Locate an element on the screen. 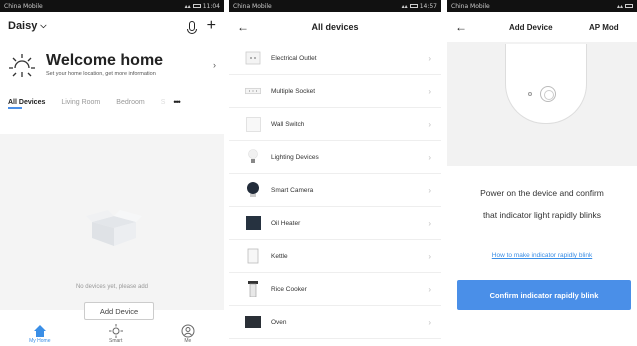  home-header: Daisy ⌵ + is located at coordinates (112, 26).